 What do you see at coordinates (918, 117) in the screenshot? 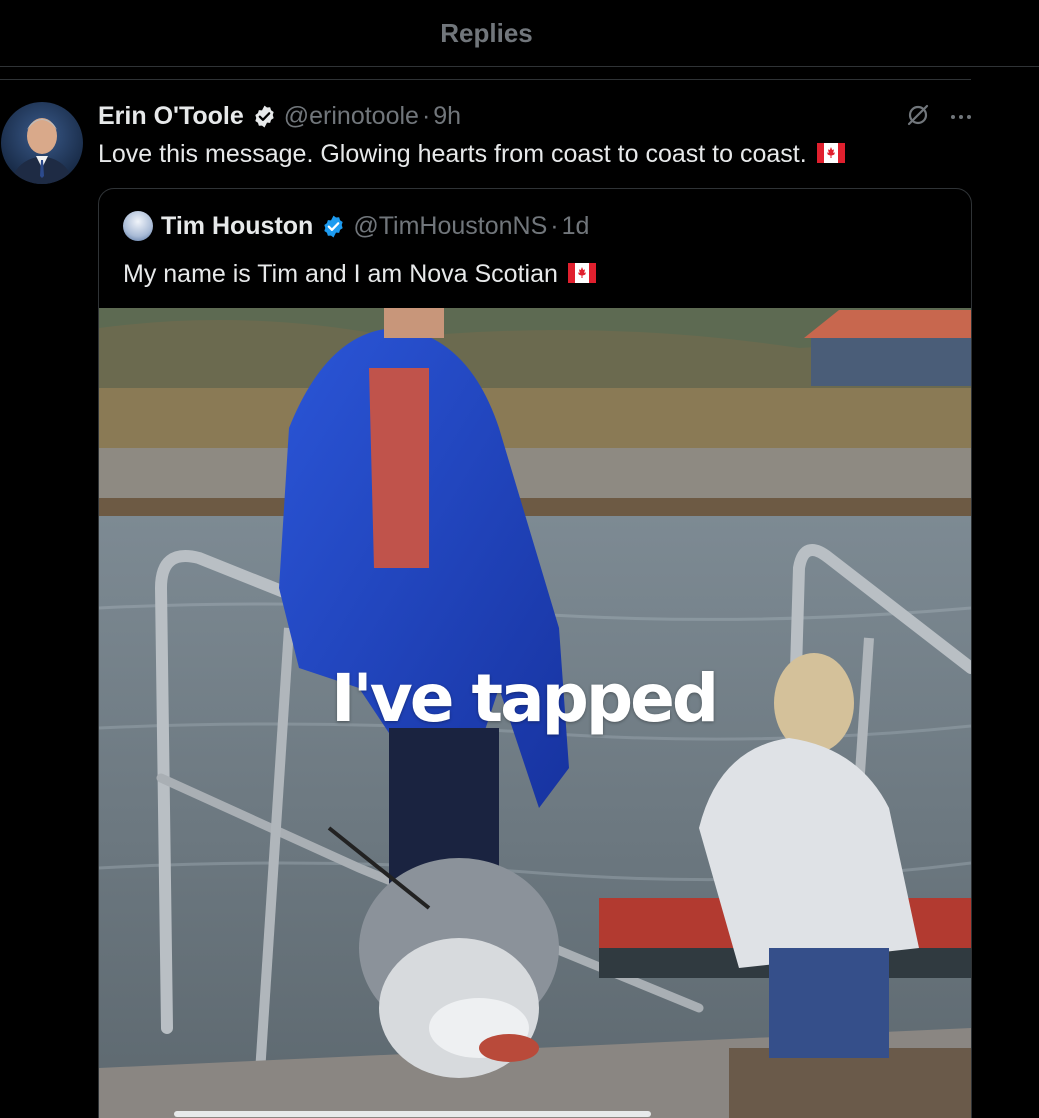
I see `grok-icon` at bounding box center [918, 117].